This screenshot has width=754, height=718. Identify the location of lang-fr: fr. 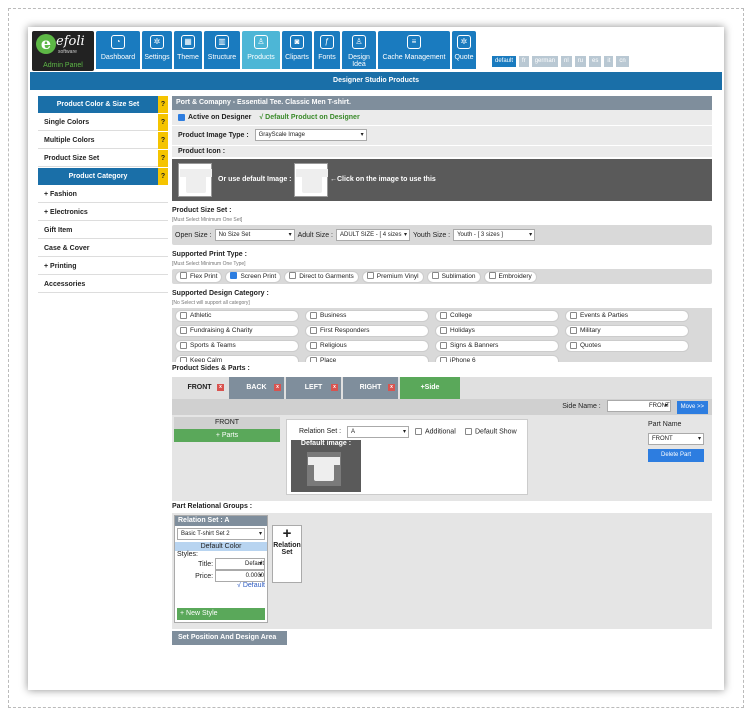
(524, 61).